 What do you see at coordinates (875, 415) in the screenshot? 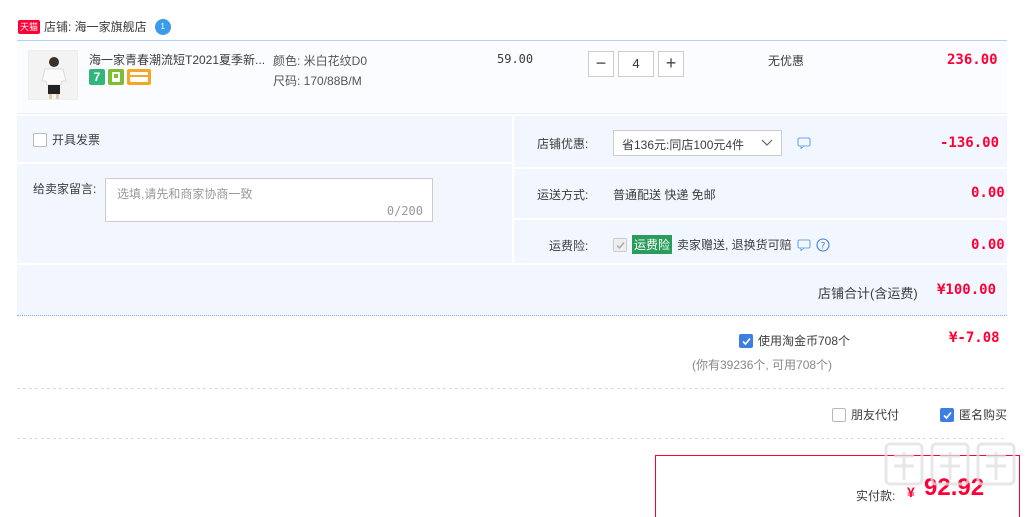
I see `friend-pay-label: 朋友代付` at bounding box center [875, 415].